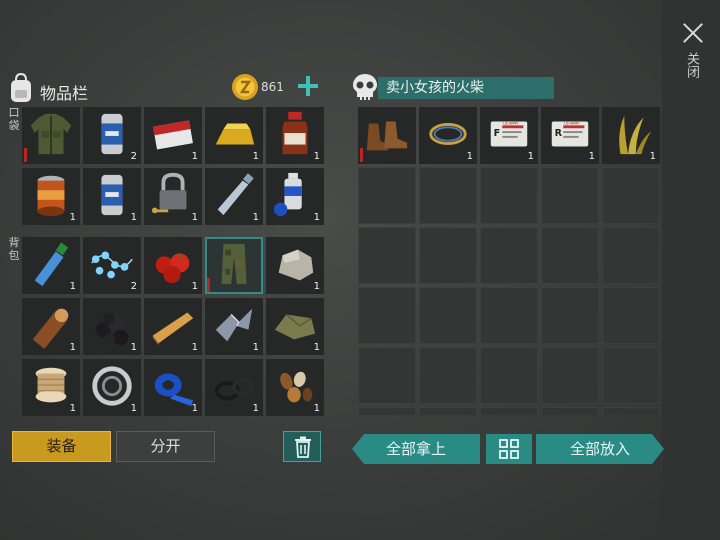  I want to click on sort-button, so click(509, 449).